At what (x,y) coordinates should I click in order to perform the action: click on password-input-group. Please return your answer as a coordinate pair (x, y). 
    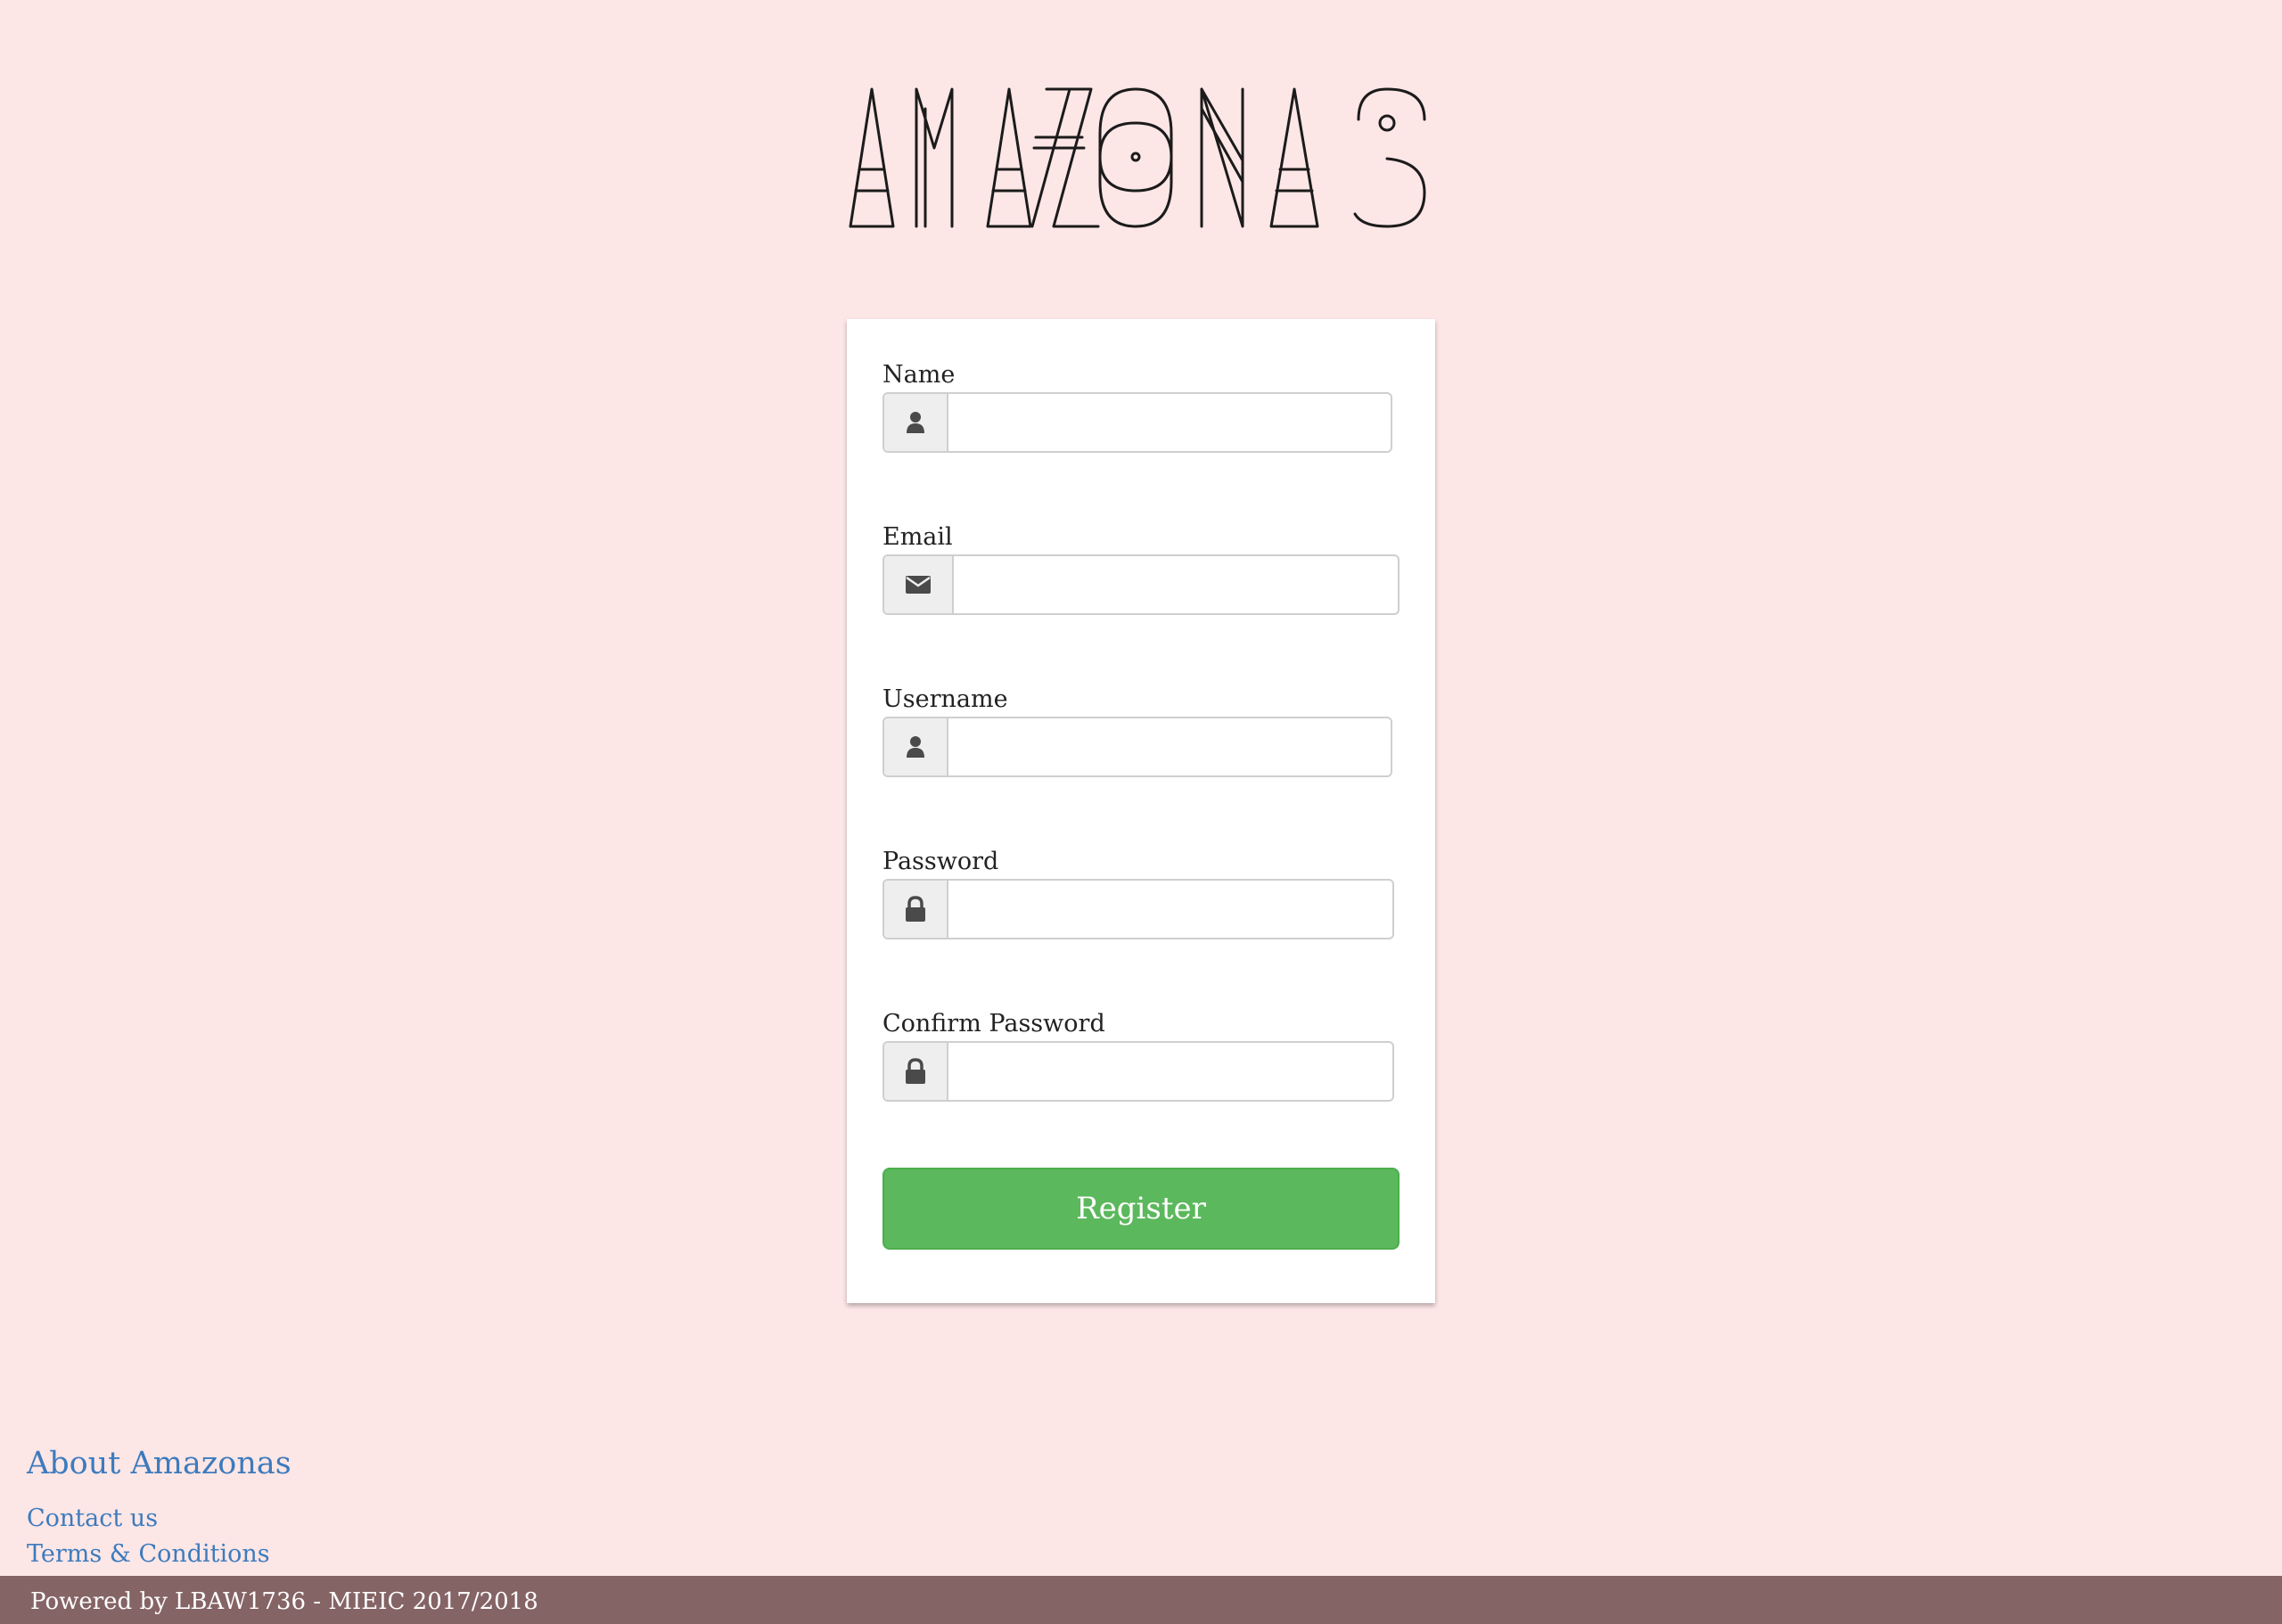
    Looking at the image, I should click on (1138, 909).